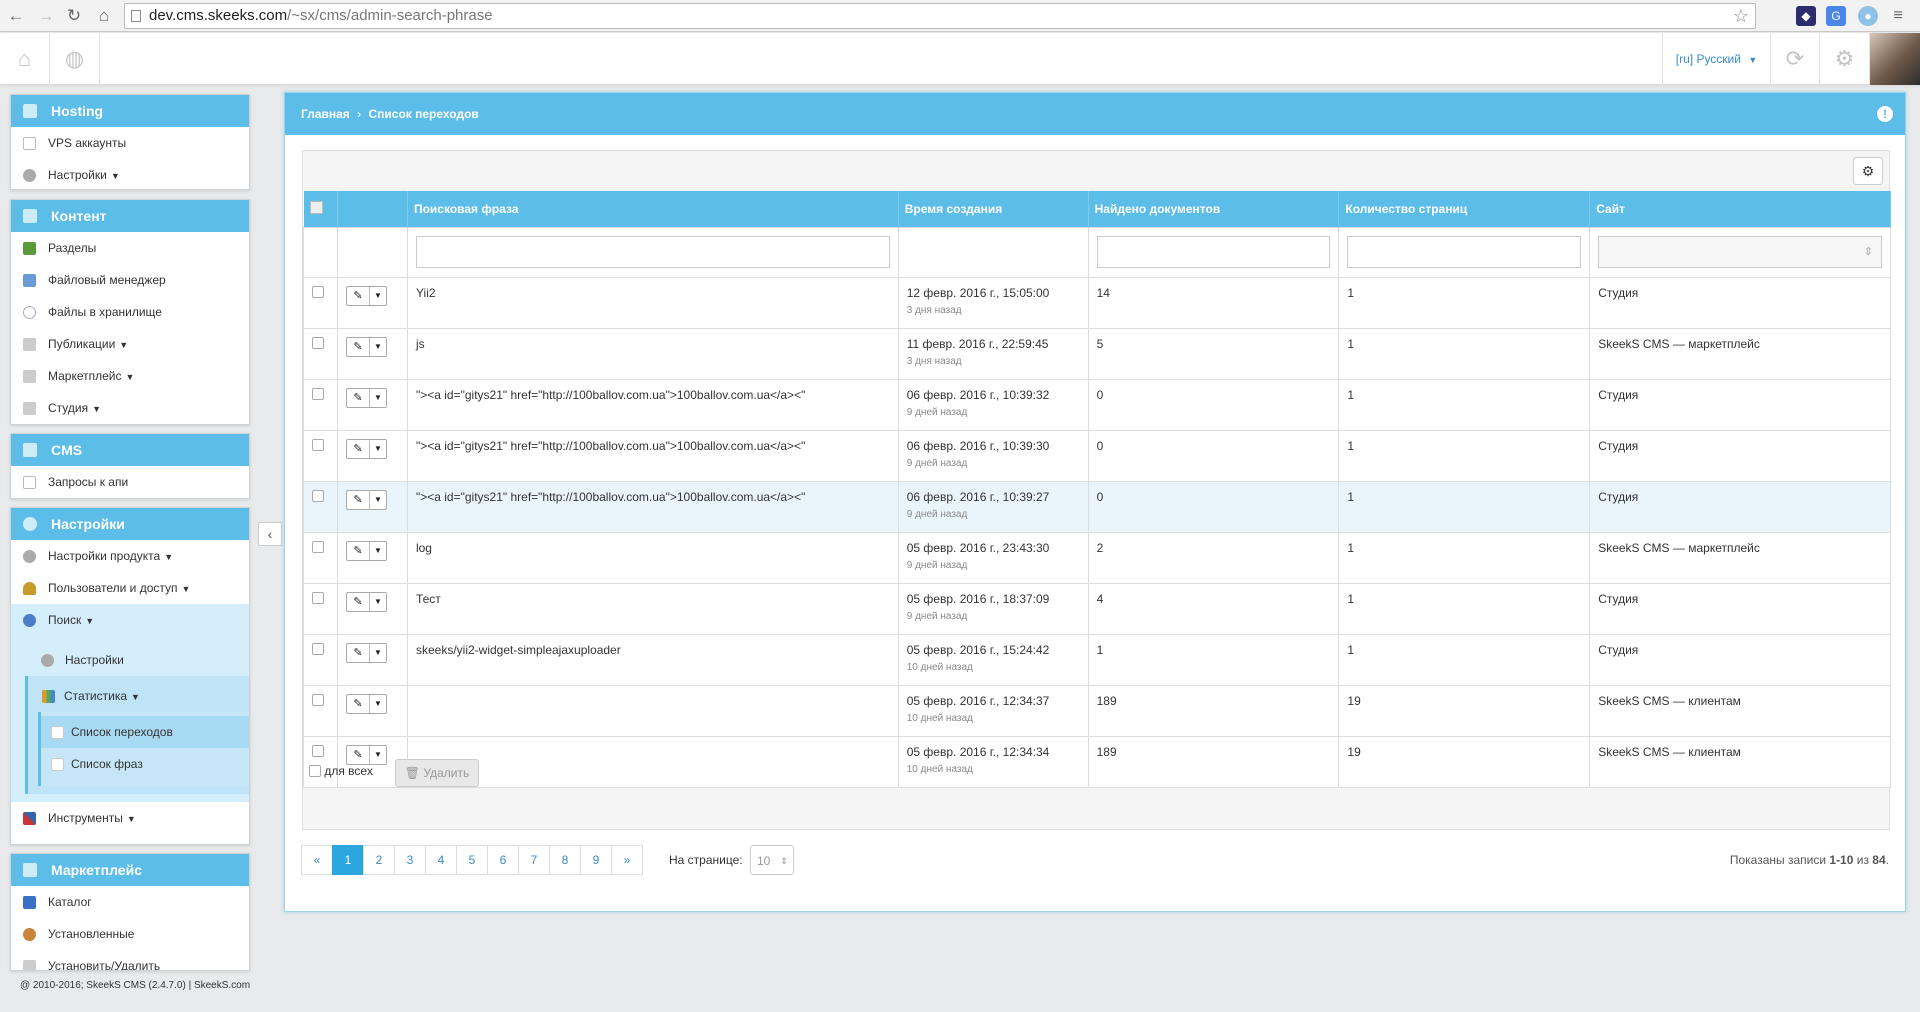 The image size is (1920, 1012). What do you see at coordinates (653, 209) in the screenshot?
I see `column-header-phrase: Поисковая фраза` at bounding box center [653, 209].